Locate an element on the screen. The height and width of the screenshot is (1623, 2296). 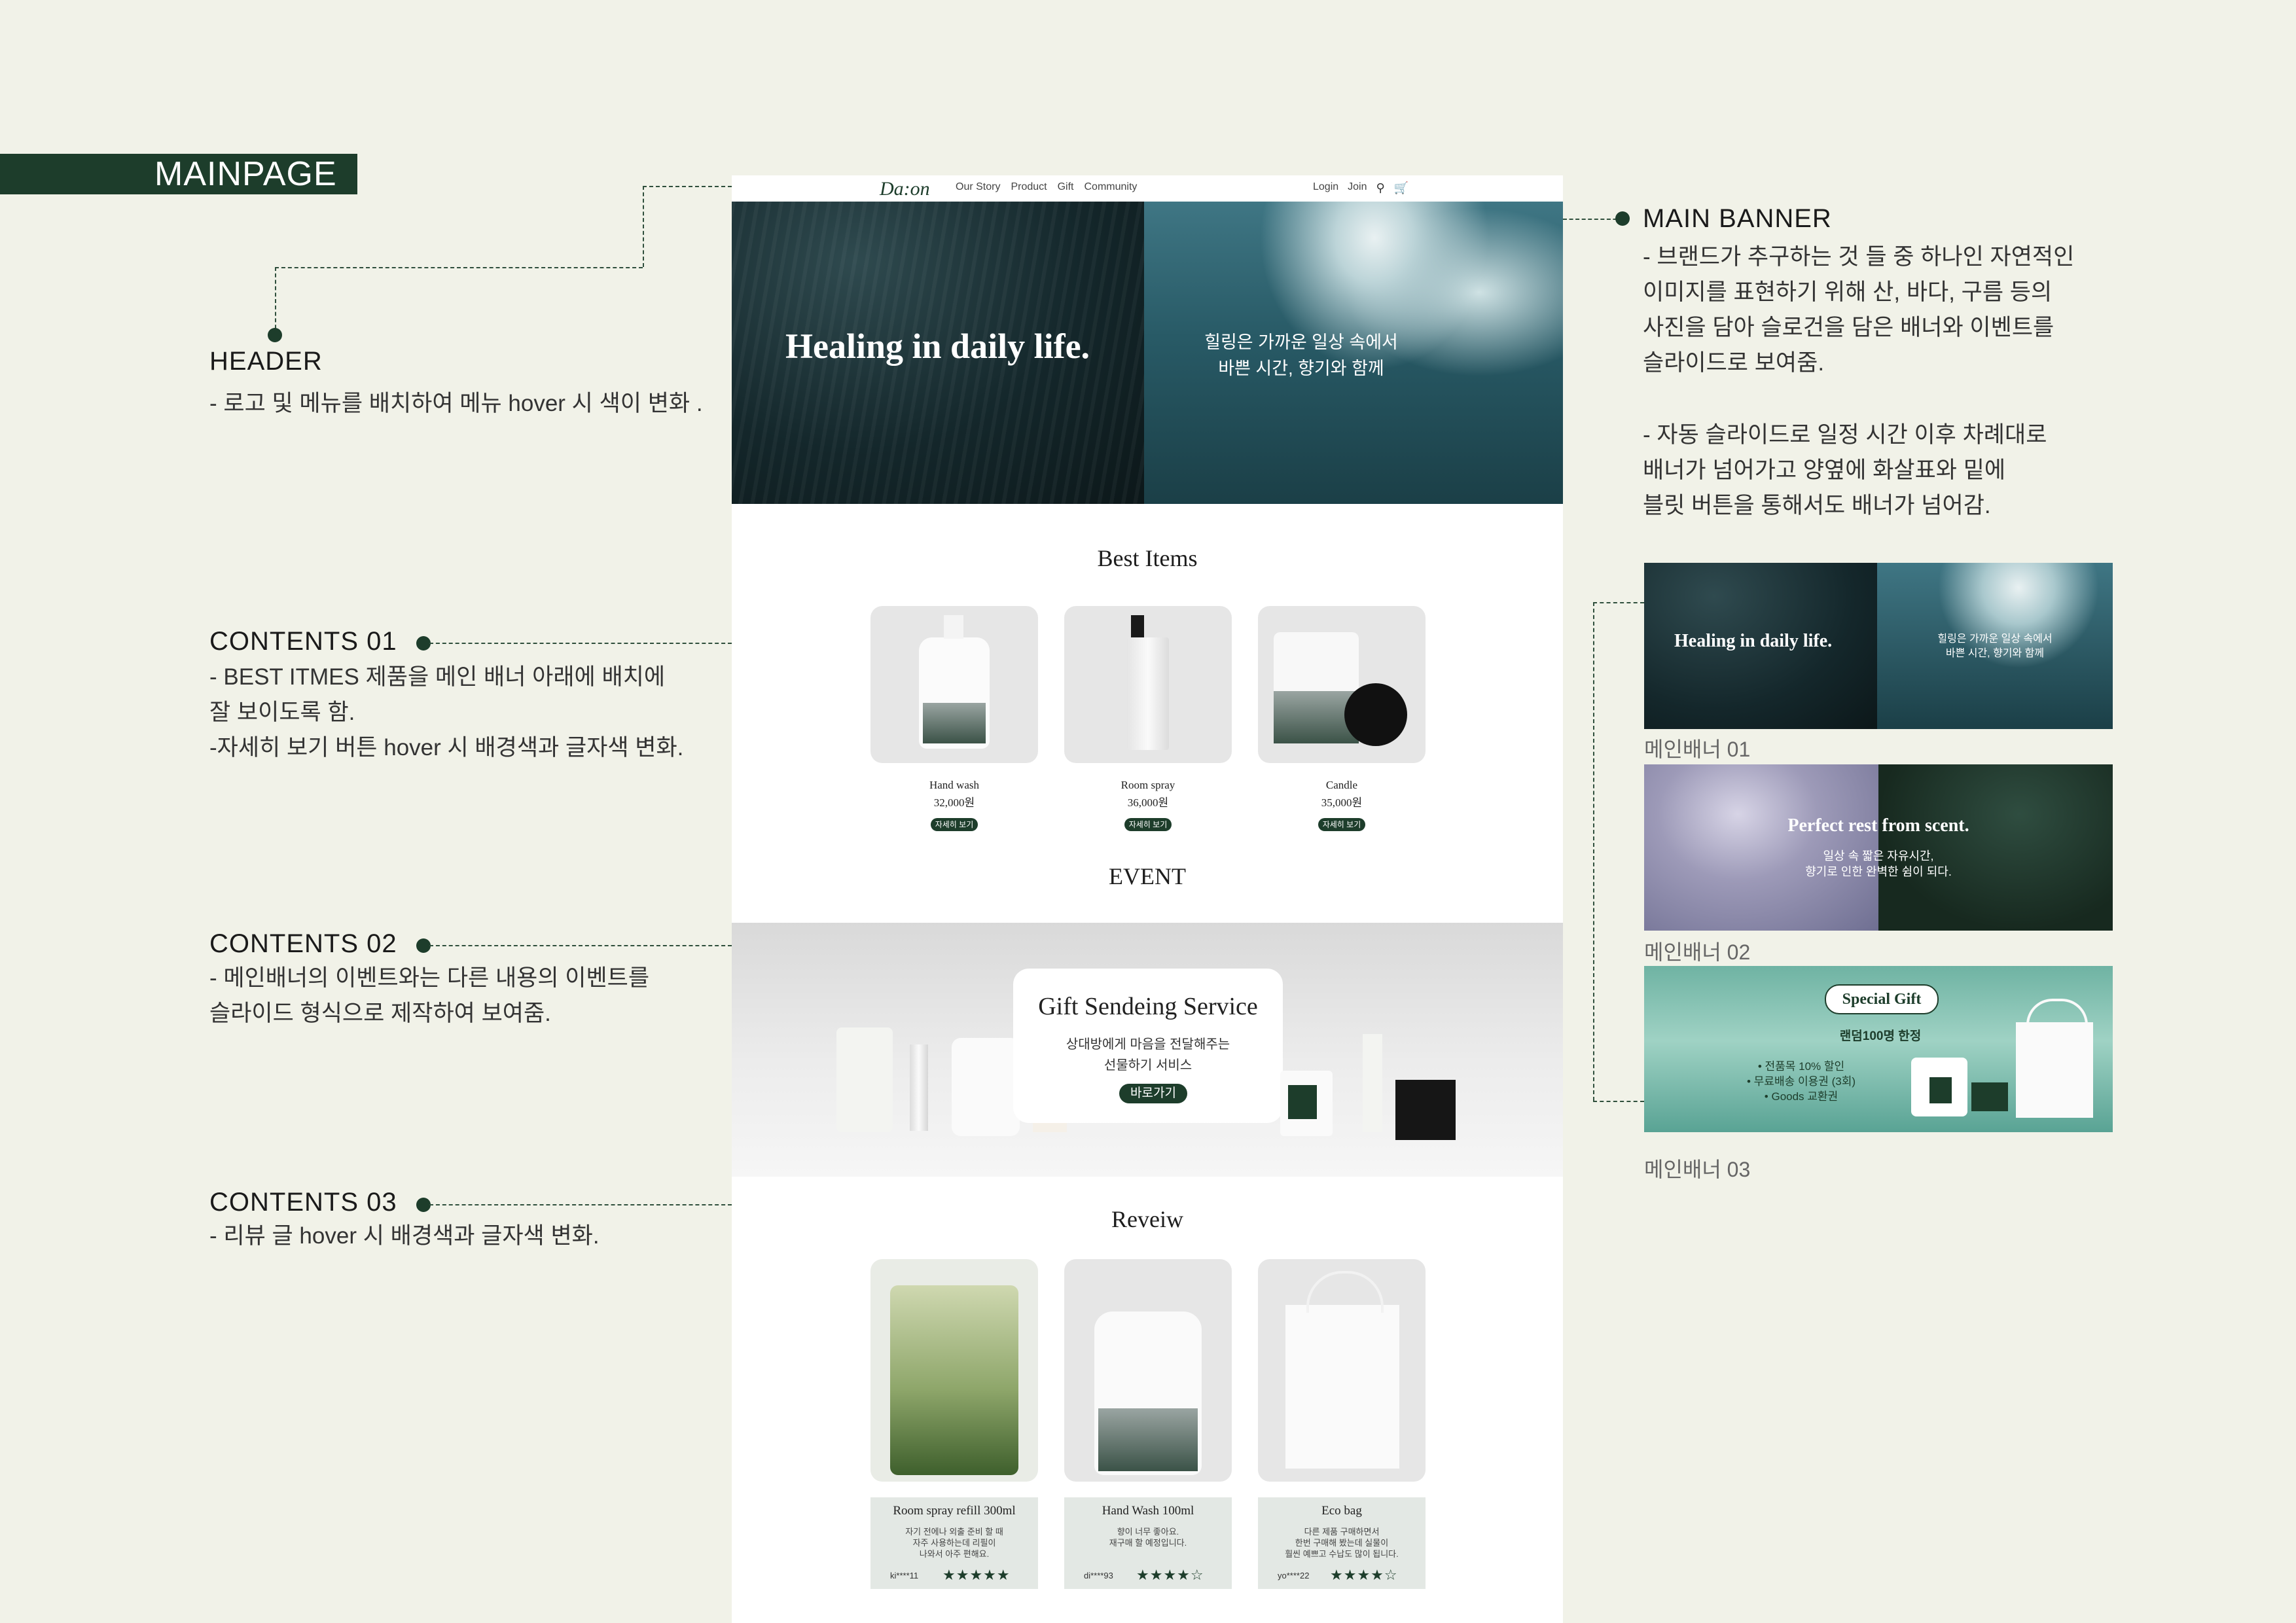
refill-pouch-image is located at coordinates (864, 1079).